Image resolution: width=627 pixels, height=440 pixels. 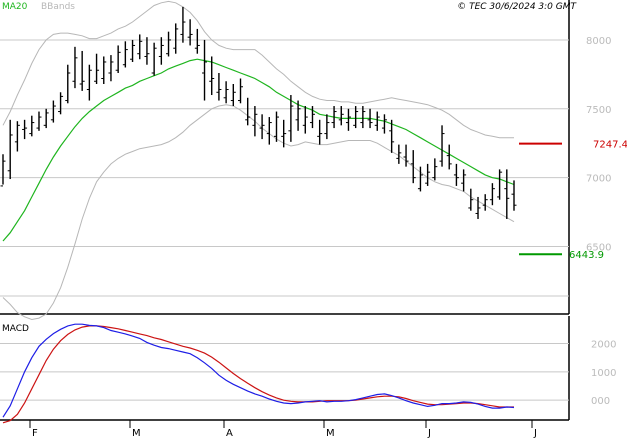 I want to click on bbands-legend-label: BBands, so click(x=58, y=7).